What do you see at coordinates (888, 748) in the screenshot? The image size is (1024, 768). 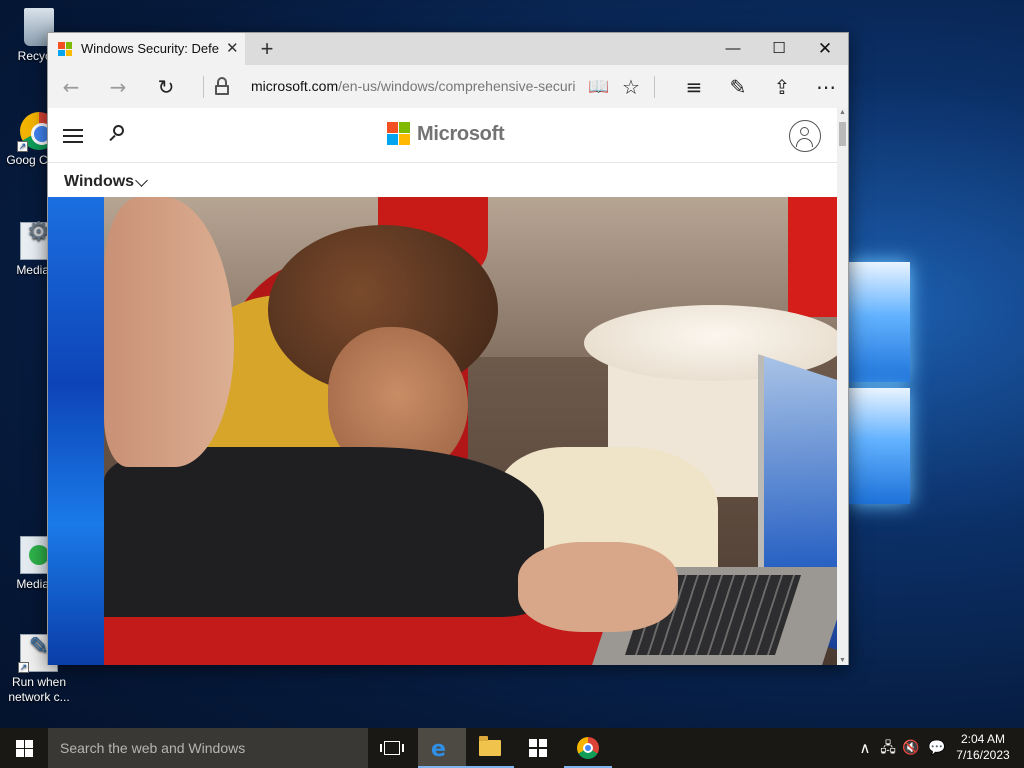 I see `network-icon: 🖧` at bounding box center [888, 748].